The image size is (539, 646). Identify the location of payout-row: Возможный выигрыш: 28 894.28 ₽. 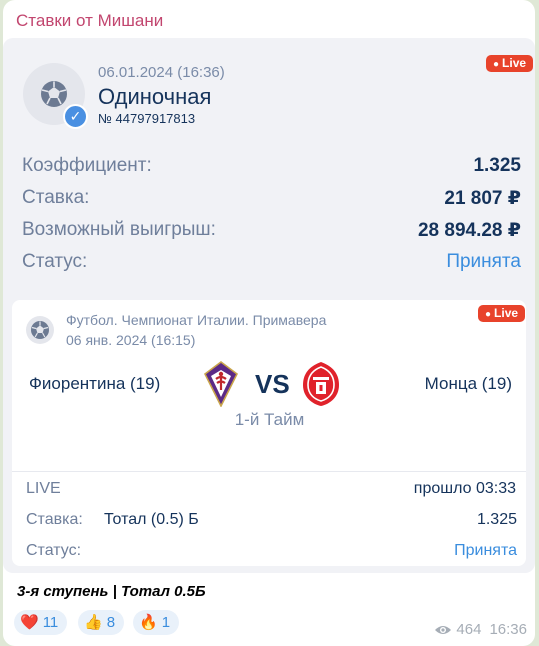
(271, 231).